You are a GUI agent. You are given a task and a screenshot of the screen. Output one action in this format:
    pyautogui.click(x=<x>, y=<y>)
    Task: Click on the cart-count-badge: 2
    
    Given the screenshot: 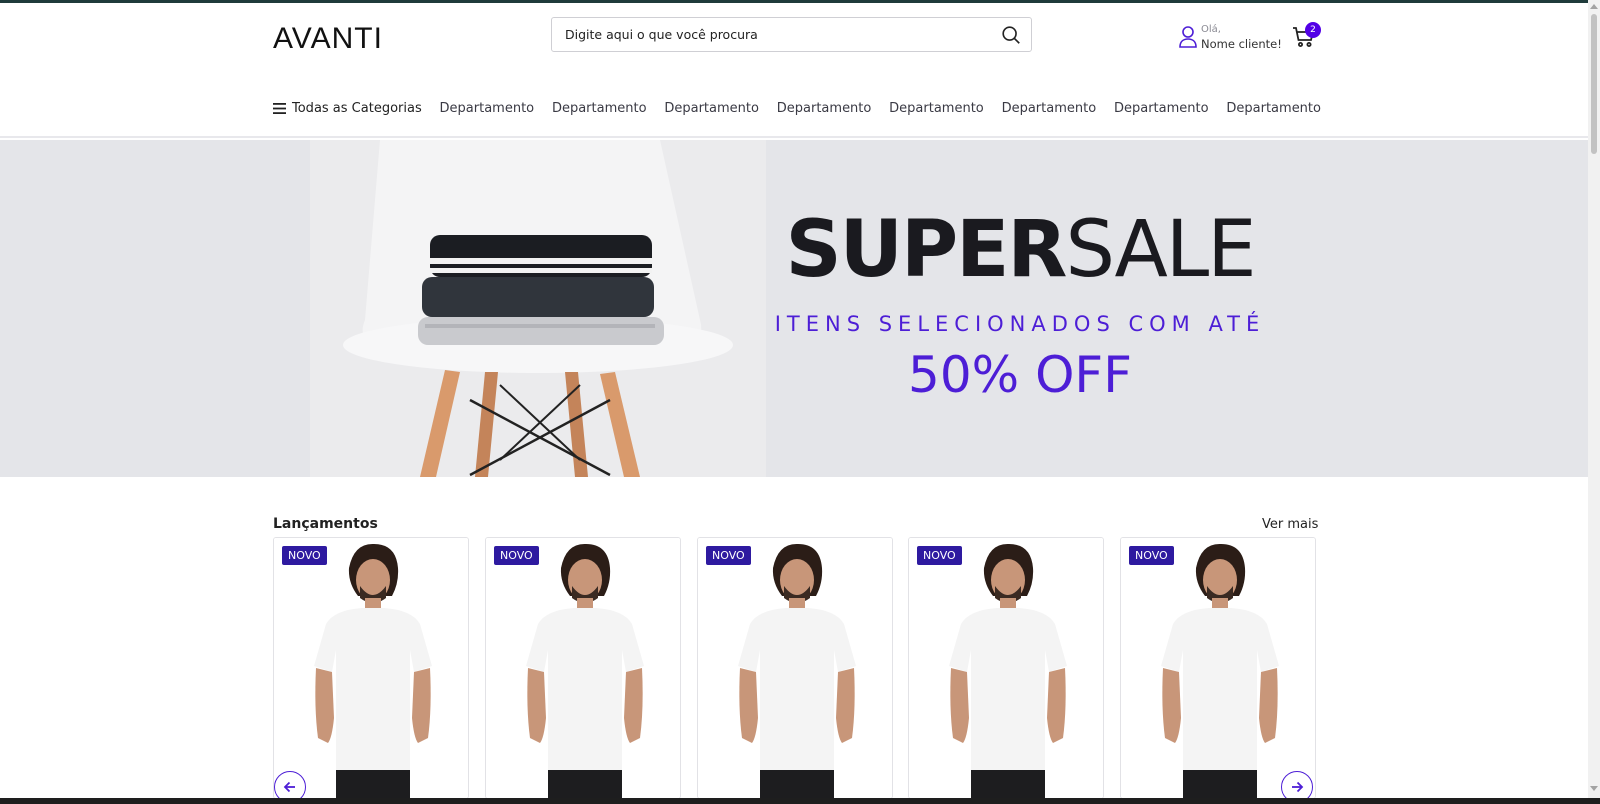 What is the action you would take?
    pyautogui.click(x=1313, y=30)
    